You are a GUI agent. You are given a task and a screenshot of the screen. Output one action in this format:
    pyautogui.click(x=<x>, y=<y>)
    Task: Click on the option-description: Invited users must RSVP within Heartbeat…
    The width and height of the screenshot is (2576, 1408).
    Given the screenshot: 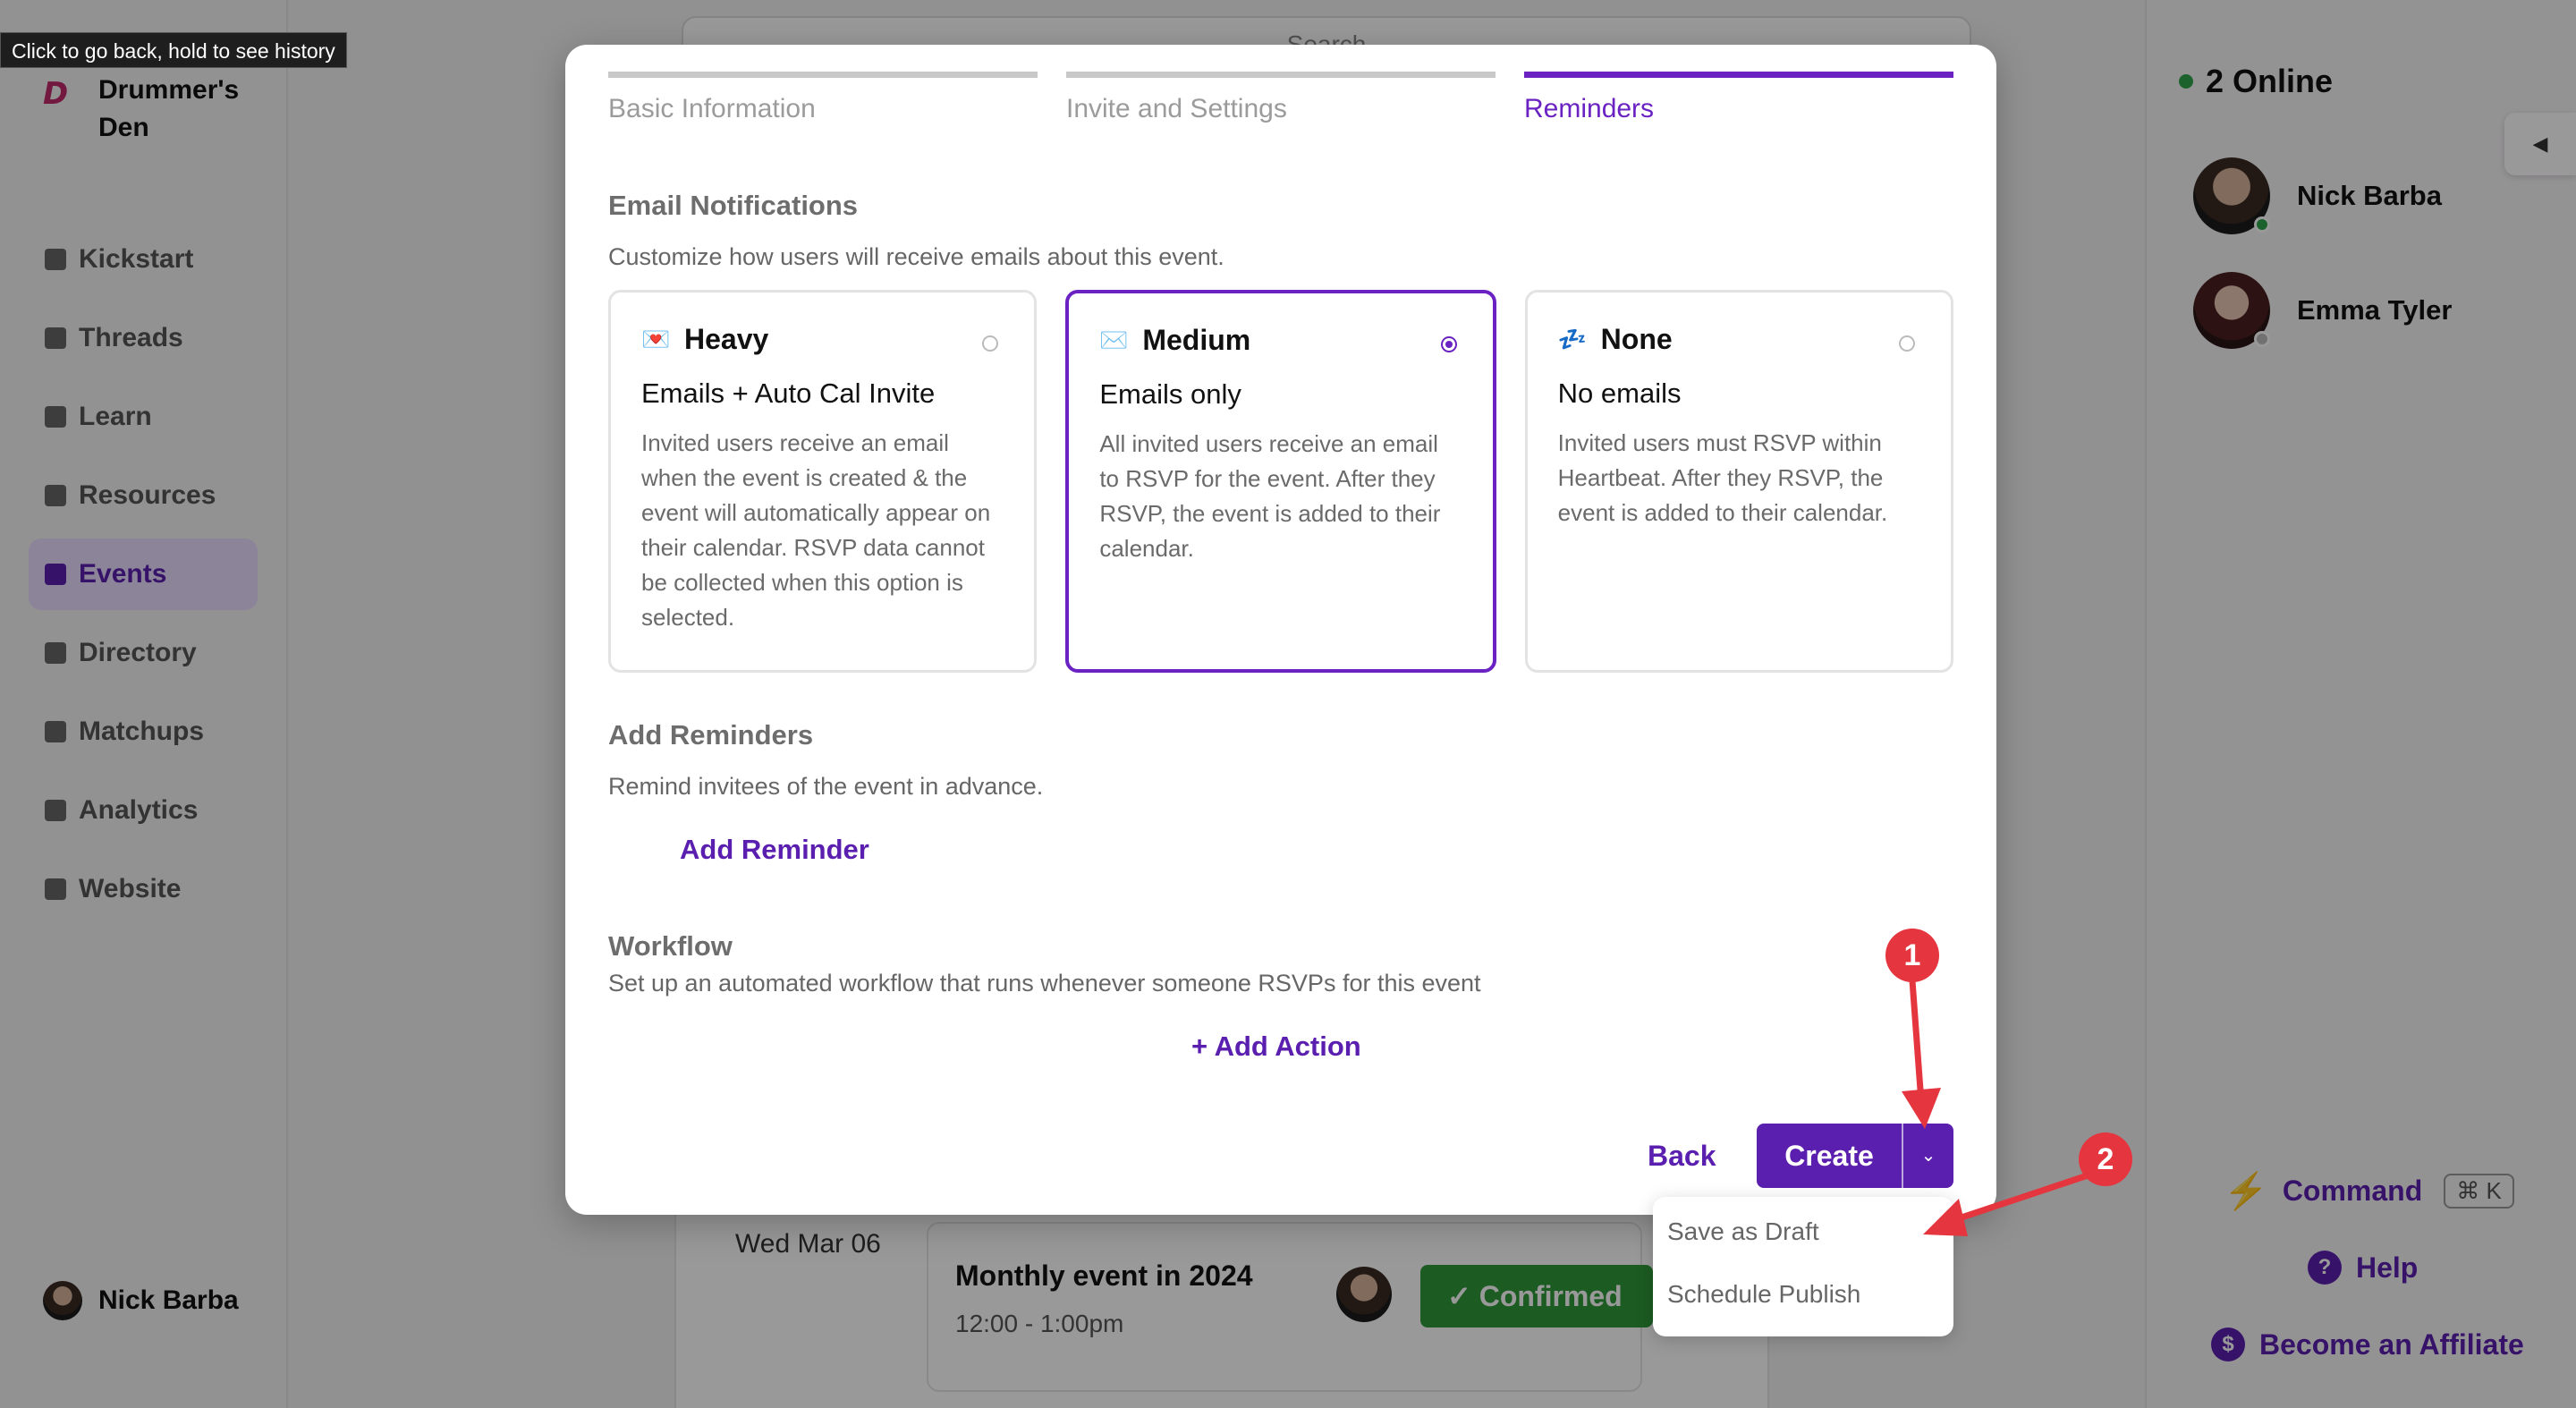 What is the action you would take?
    pyautogui.click(x=1722, y=477)
    